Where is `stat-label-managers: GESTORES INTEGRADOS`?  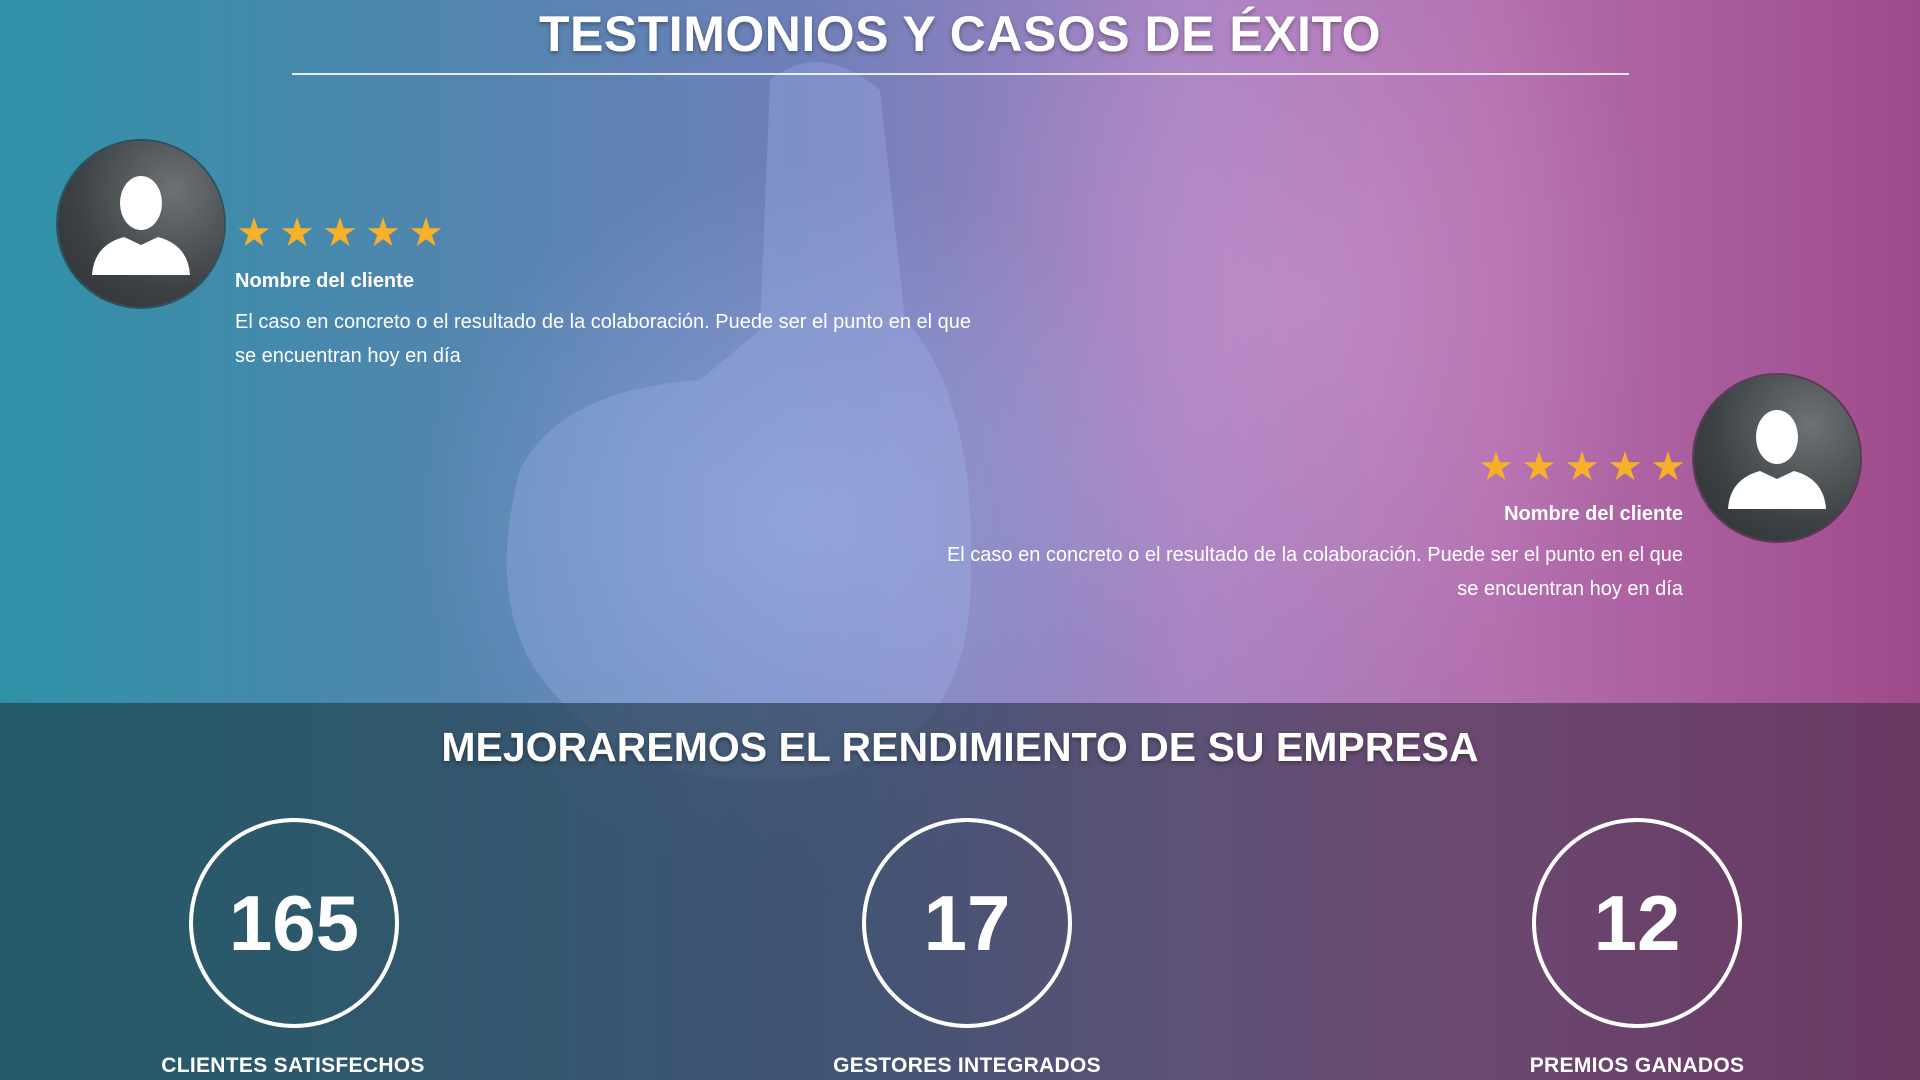
stat-label-managers: GESTORES INTEGRADOS is located at coordinates (967, 1065).